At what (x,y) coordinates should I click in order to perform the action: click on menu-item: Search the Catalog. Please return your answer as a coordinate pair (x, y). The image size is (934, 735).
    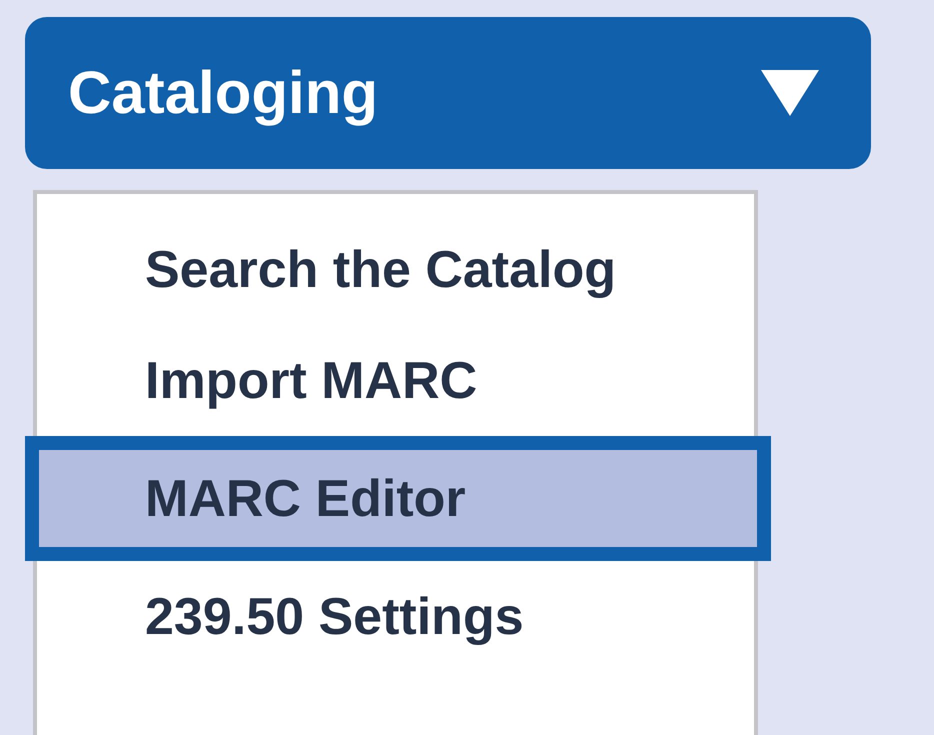
    Looking at the image, I should click on (395, 269).